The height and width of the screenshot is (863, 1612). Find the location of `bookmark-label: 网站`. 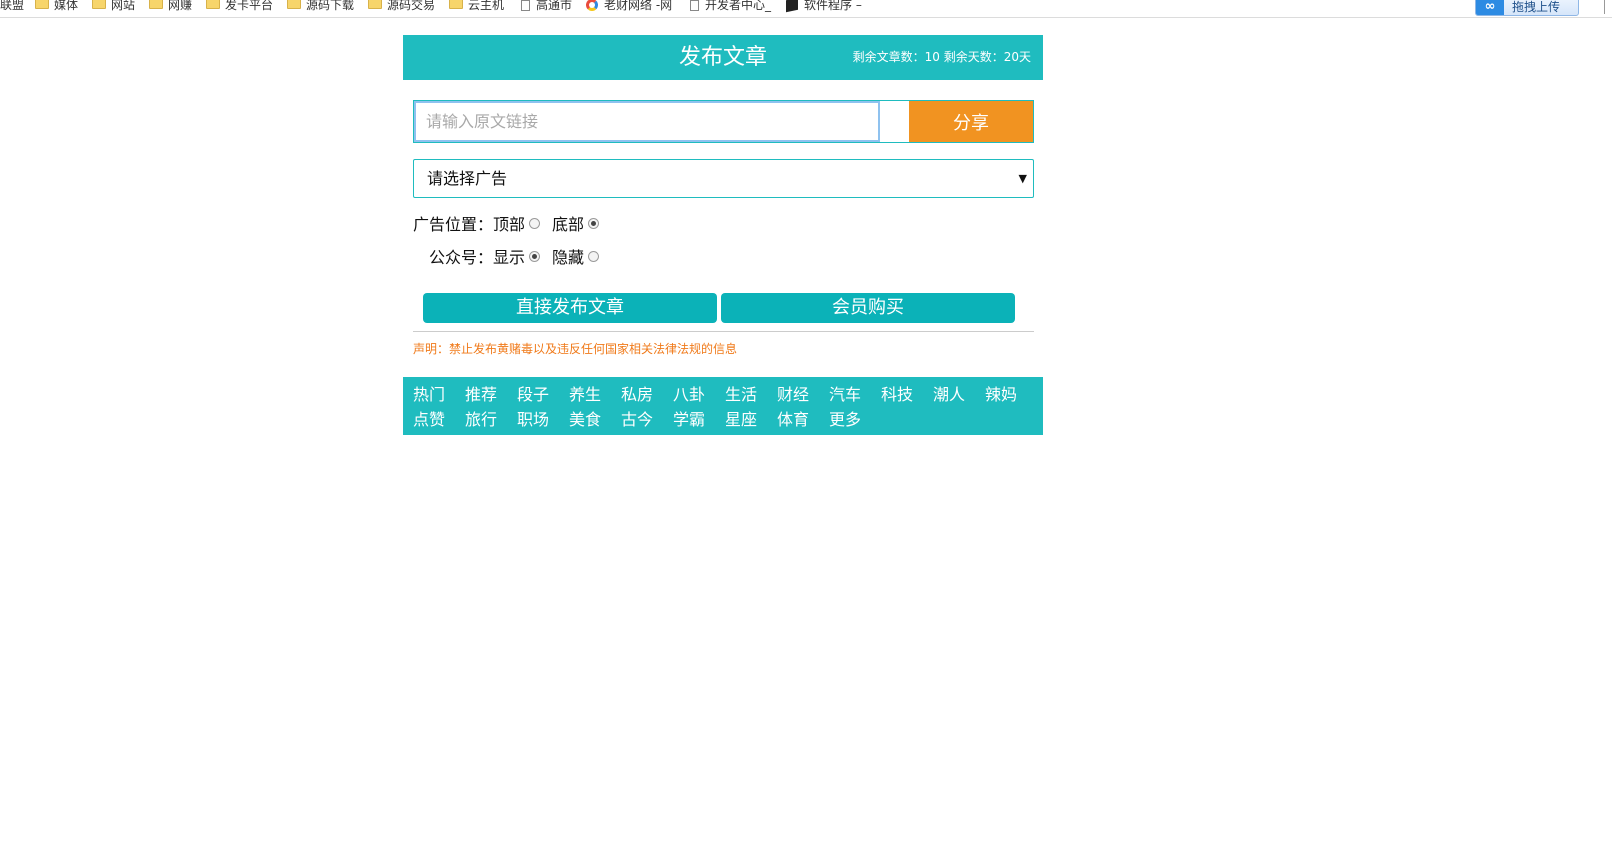

bookmark-label: 网站 is located at coordinates (123, 6).